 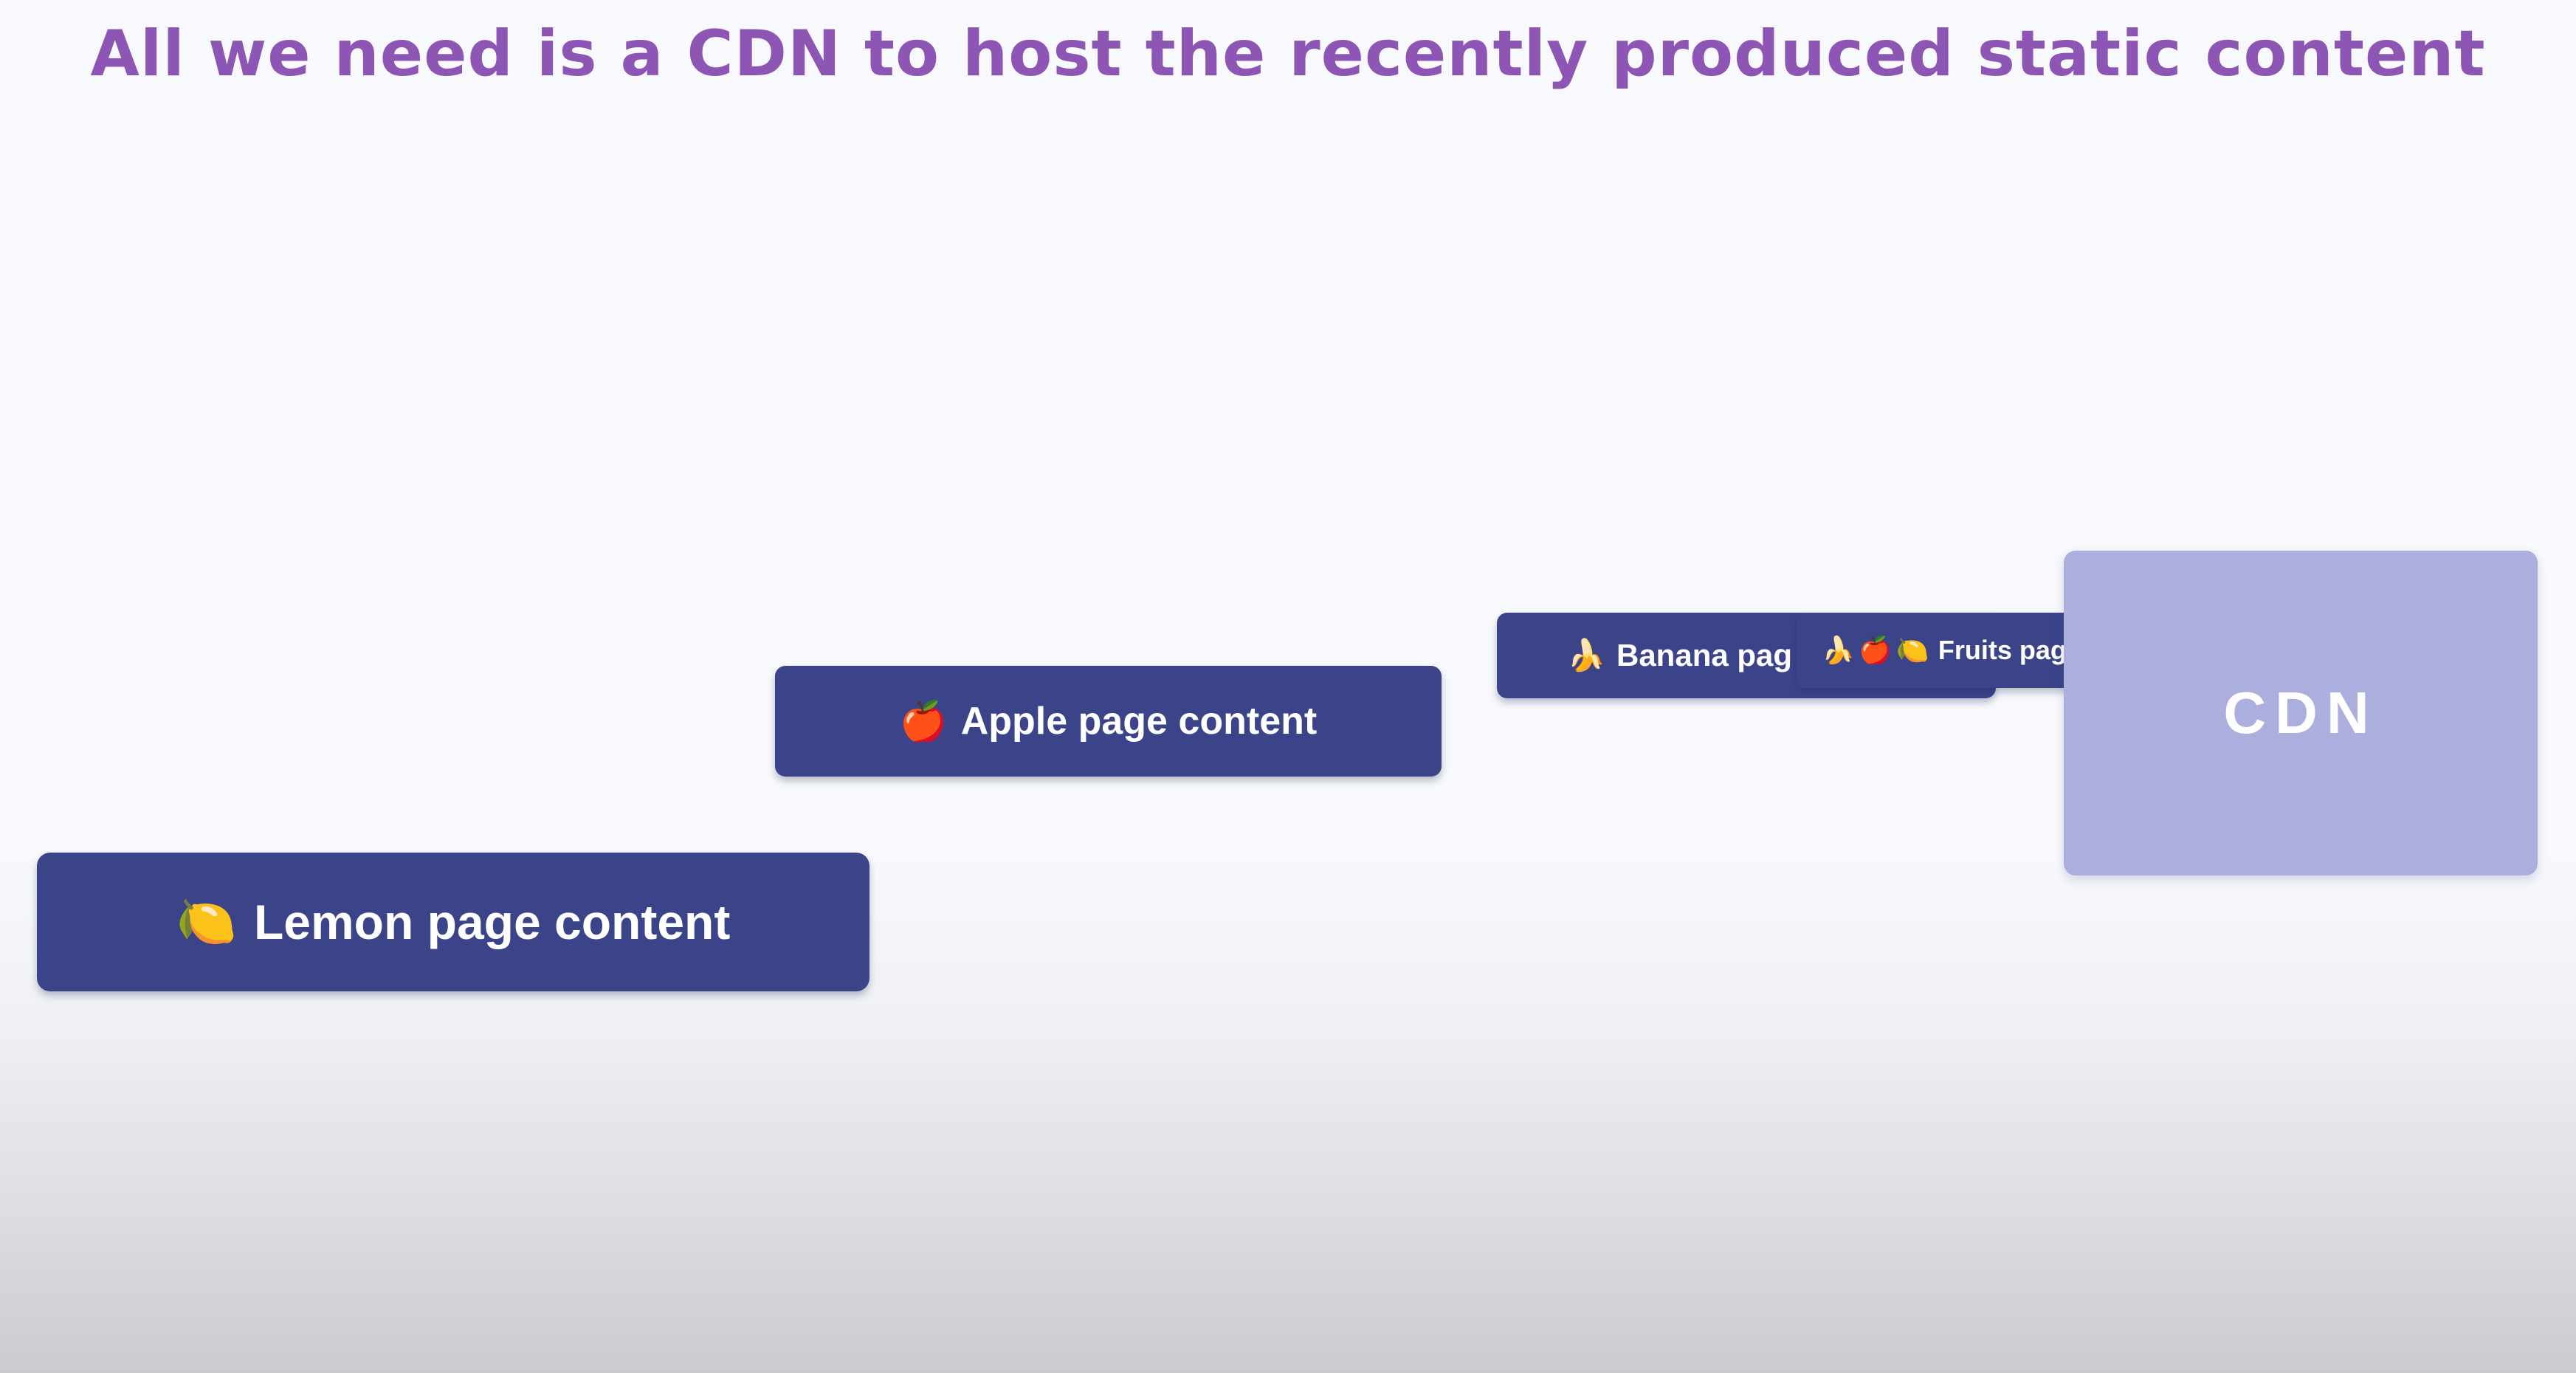 What do you see at coordinates (1937, 651) in the screenshot?
I see `fruits-page-card: 🍌 🍎 🍋 Fruits pag` at bounding box center [1937, 651].